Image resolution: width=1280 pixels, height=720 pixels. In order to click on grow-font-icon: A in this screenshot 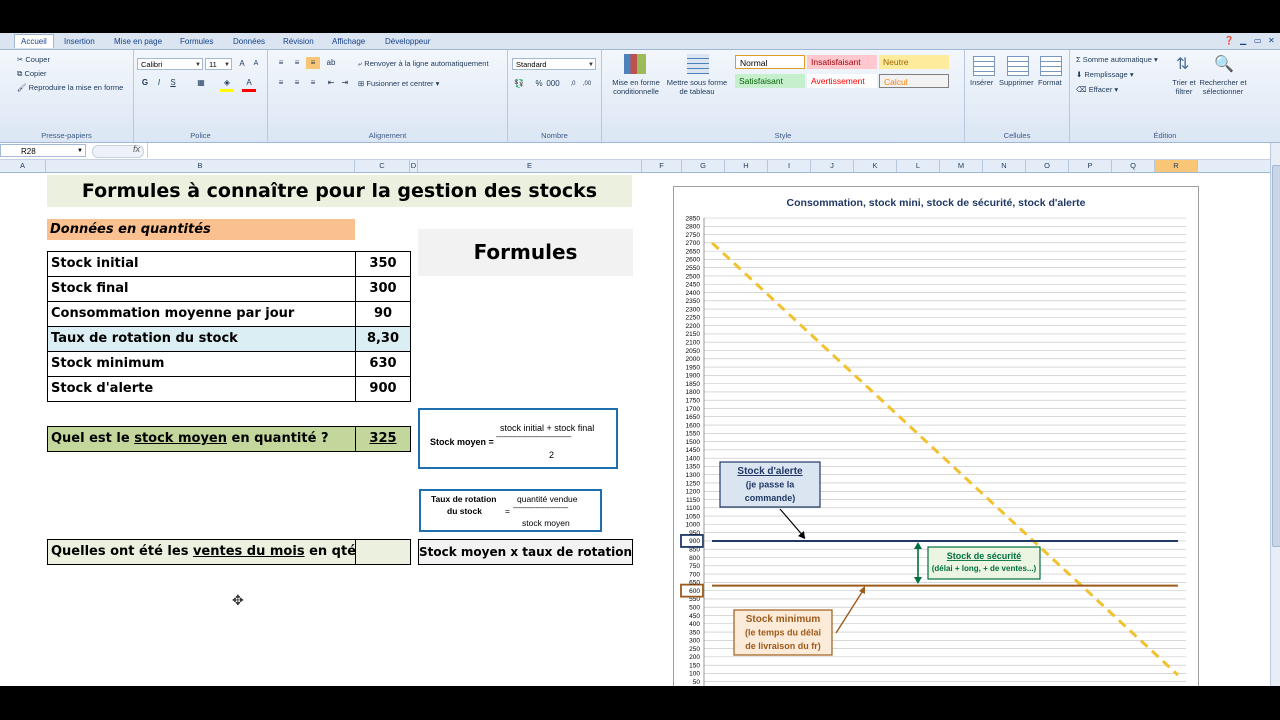, I will do `click(242, 64)`.